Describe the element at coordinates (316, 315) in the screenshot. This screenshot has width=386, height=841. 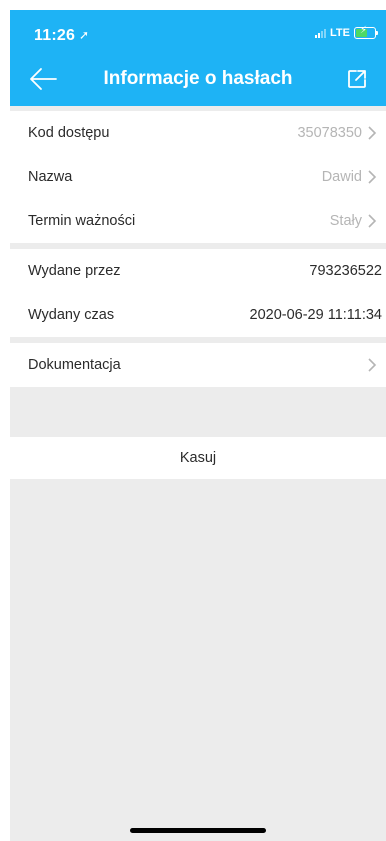
I see `row-value: 2020-06-29 11:11:34` at that location.